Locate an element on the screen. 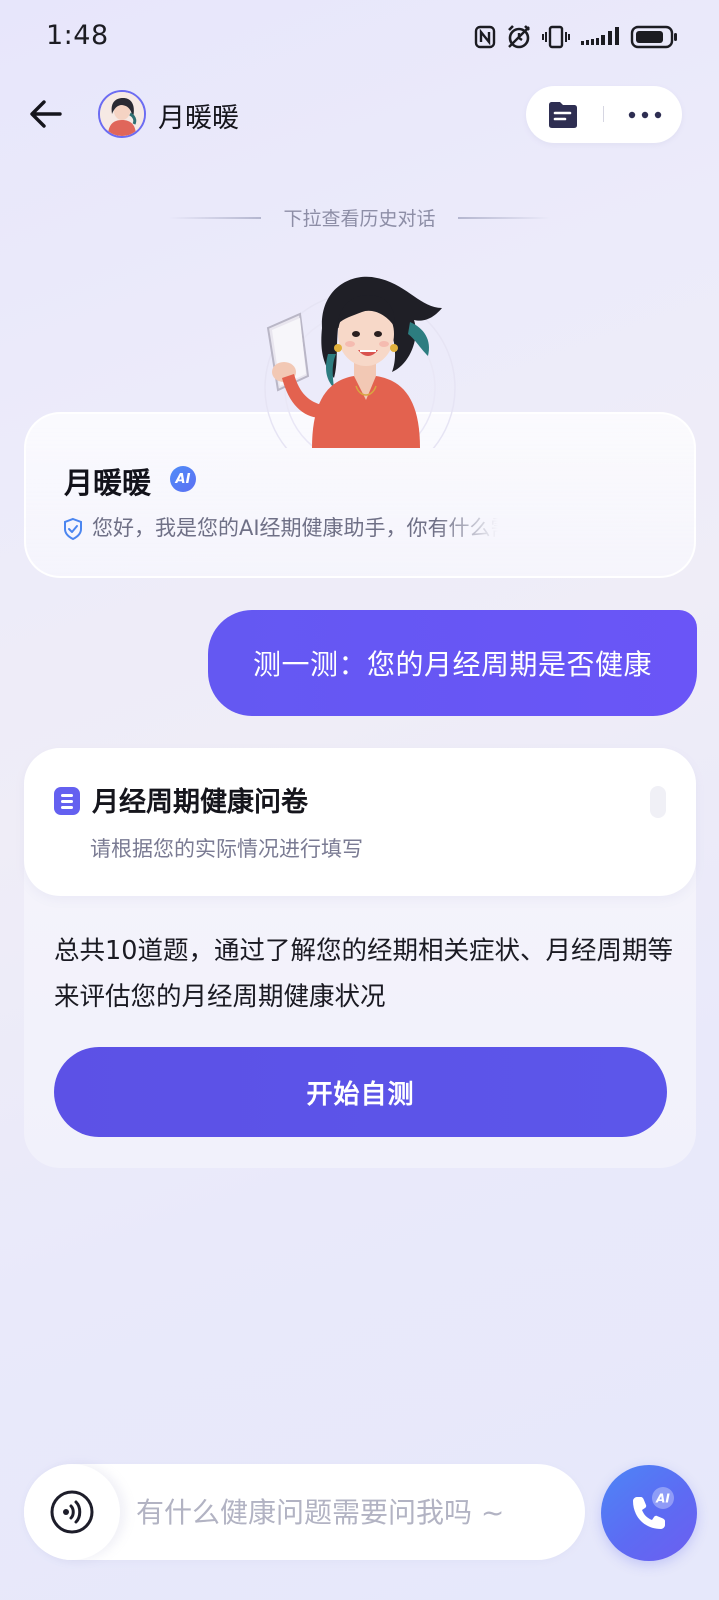 This screenshot has height=1600, width=719. hint-line-left is located at coordinates (215, 217).